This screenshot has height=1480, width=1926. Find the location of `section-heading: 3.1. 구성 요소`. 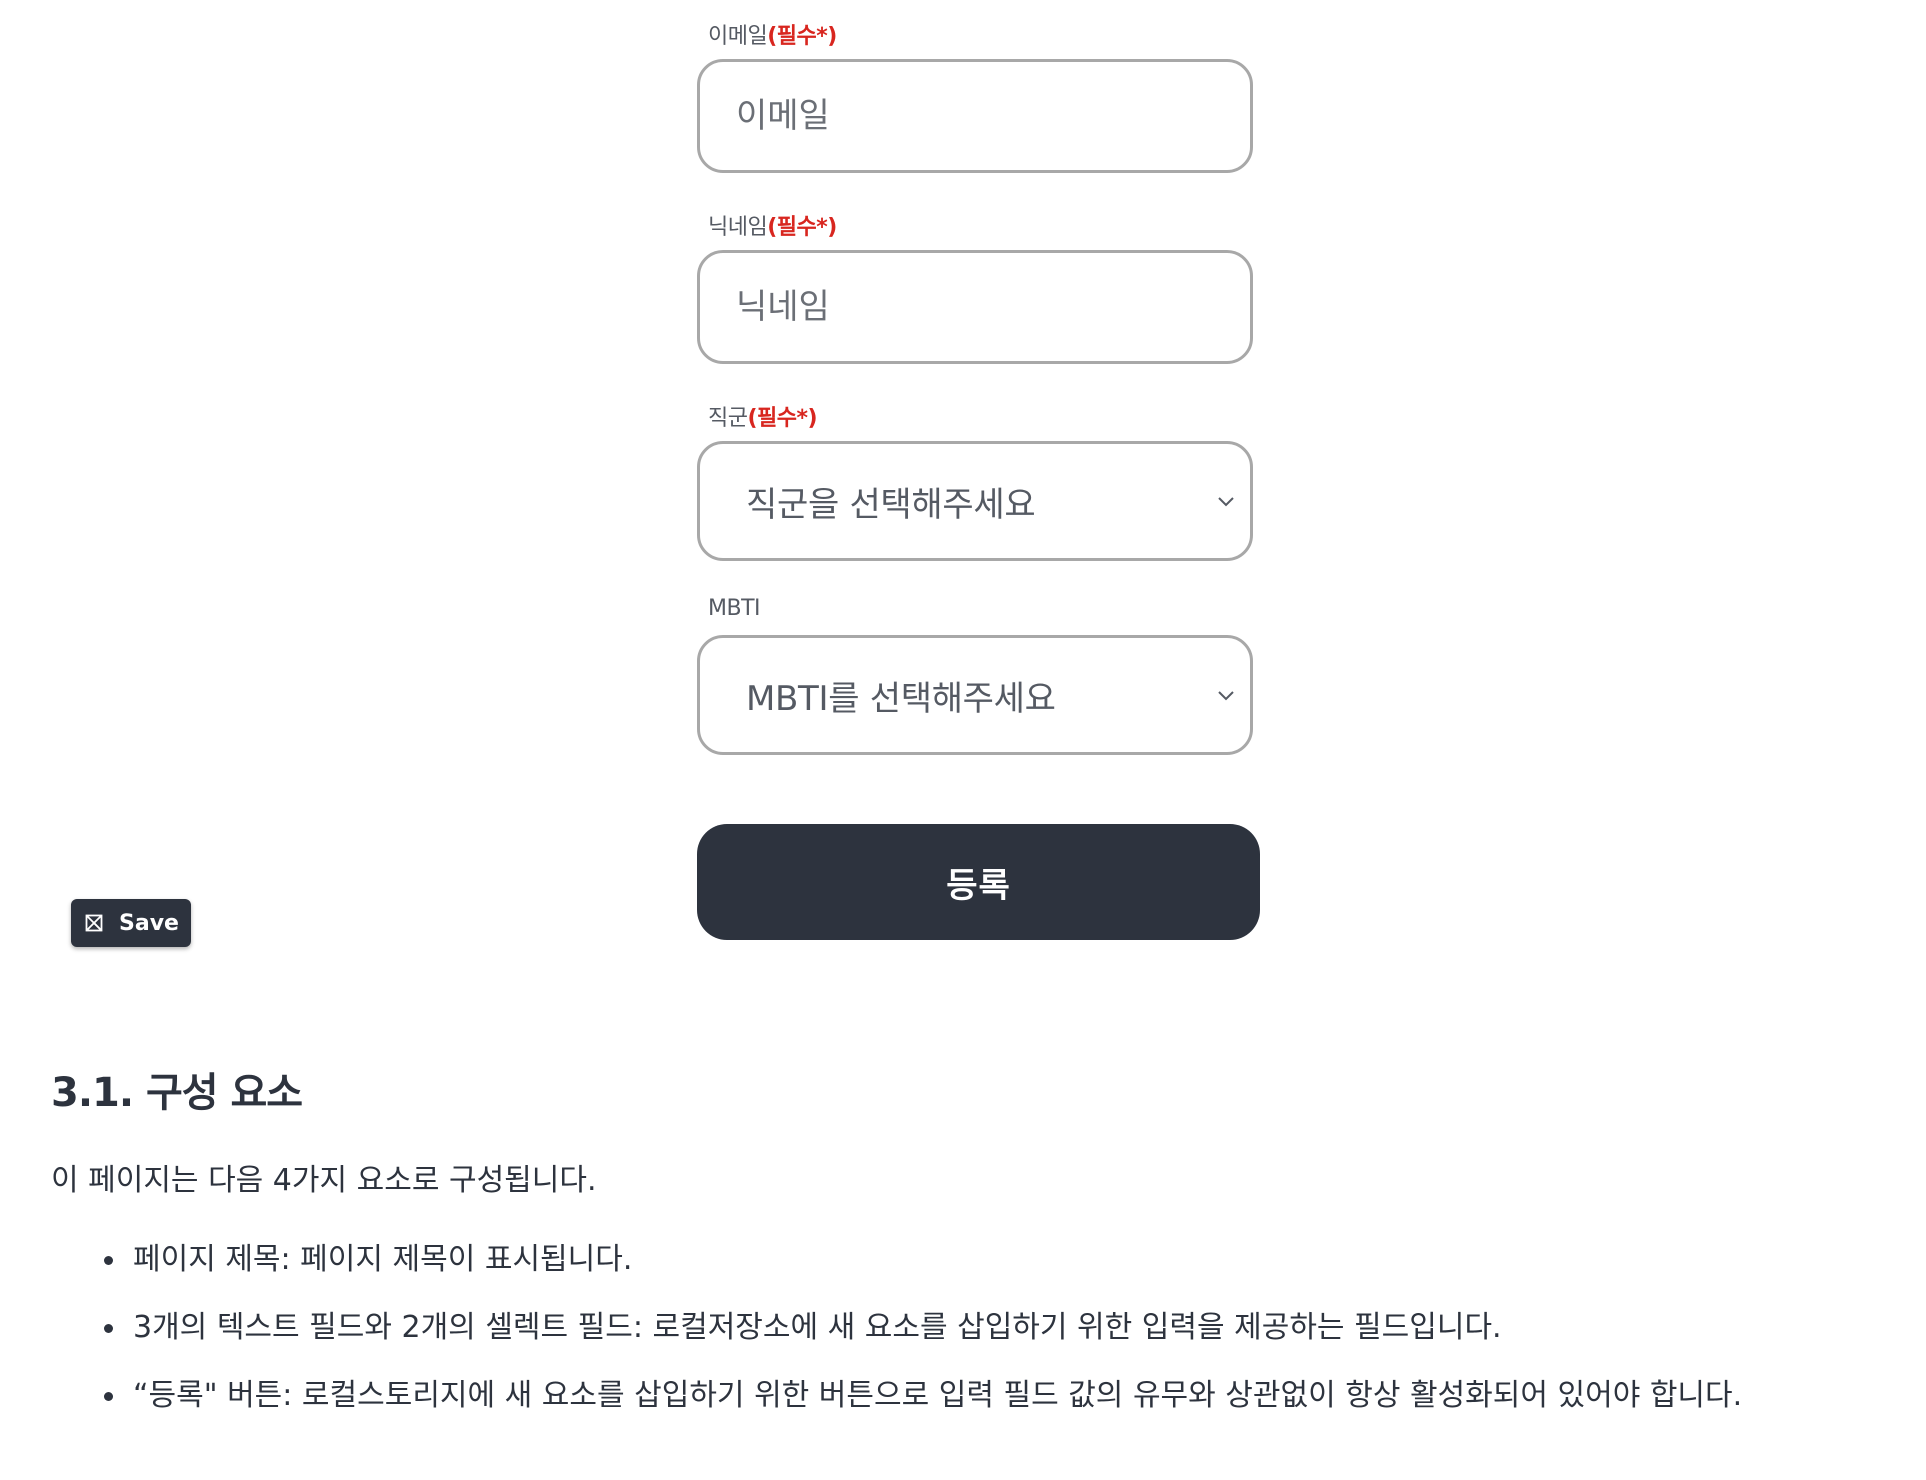

section-heading: 3.1. 구성 요소 is located at coordinates (177, 1093).